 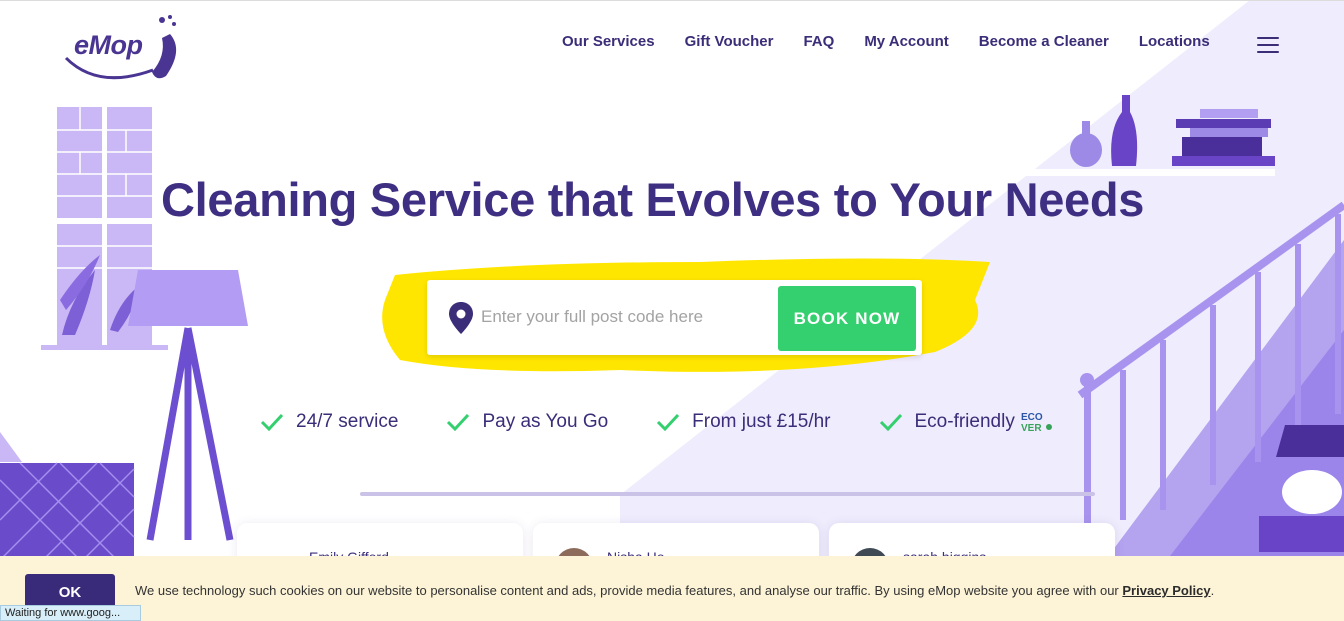 I want to click on feature-item: From just £15/hr, so click(x=743, y=422).